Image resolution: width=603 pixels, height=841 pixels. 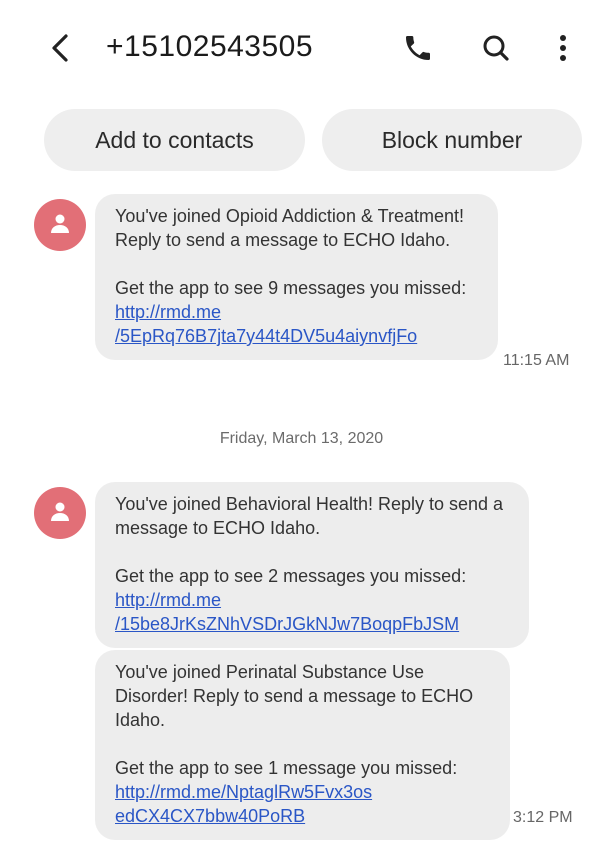 I want to click on date-separator: Friday, March 13, 2020, so click(x=301, y=438).